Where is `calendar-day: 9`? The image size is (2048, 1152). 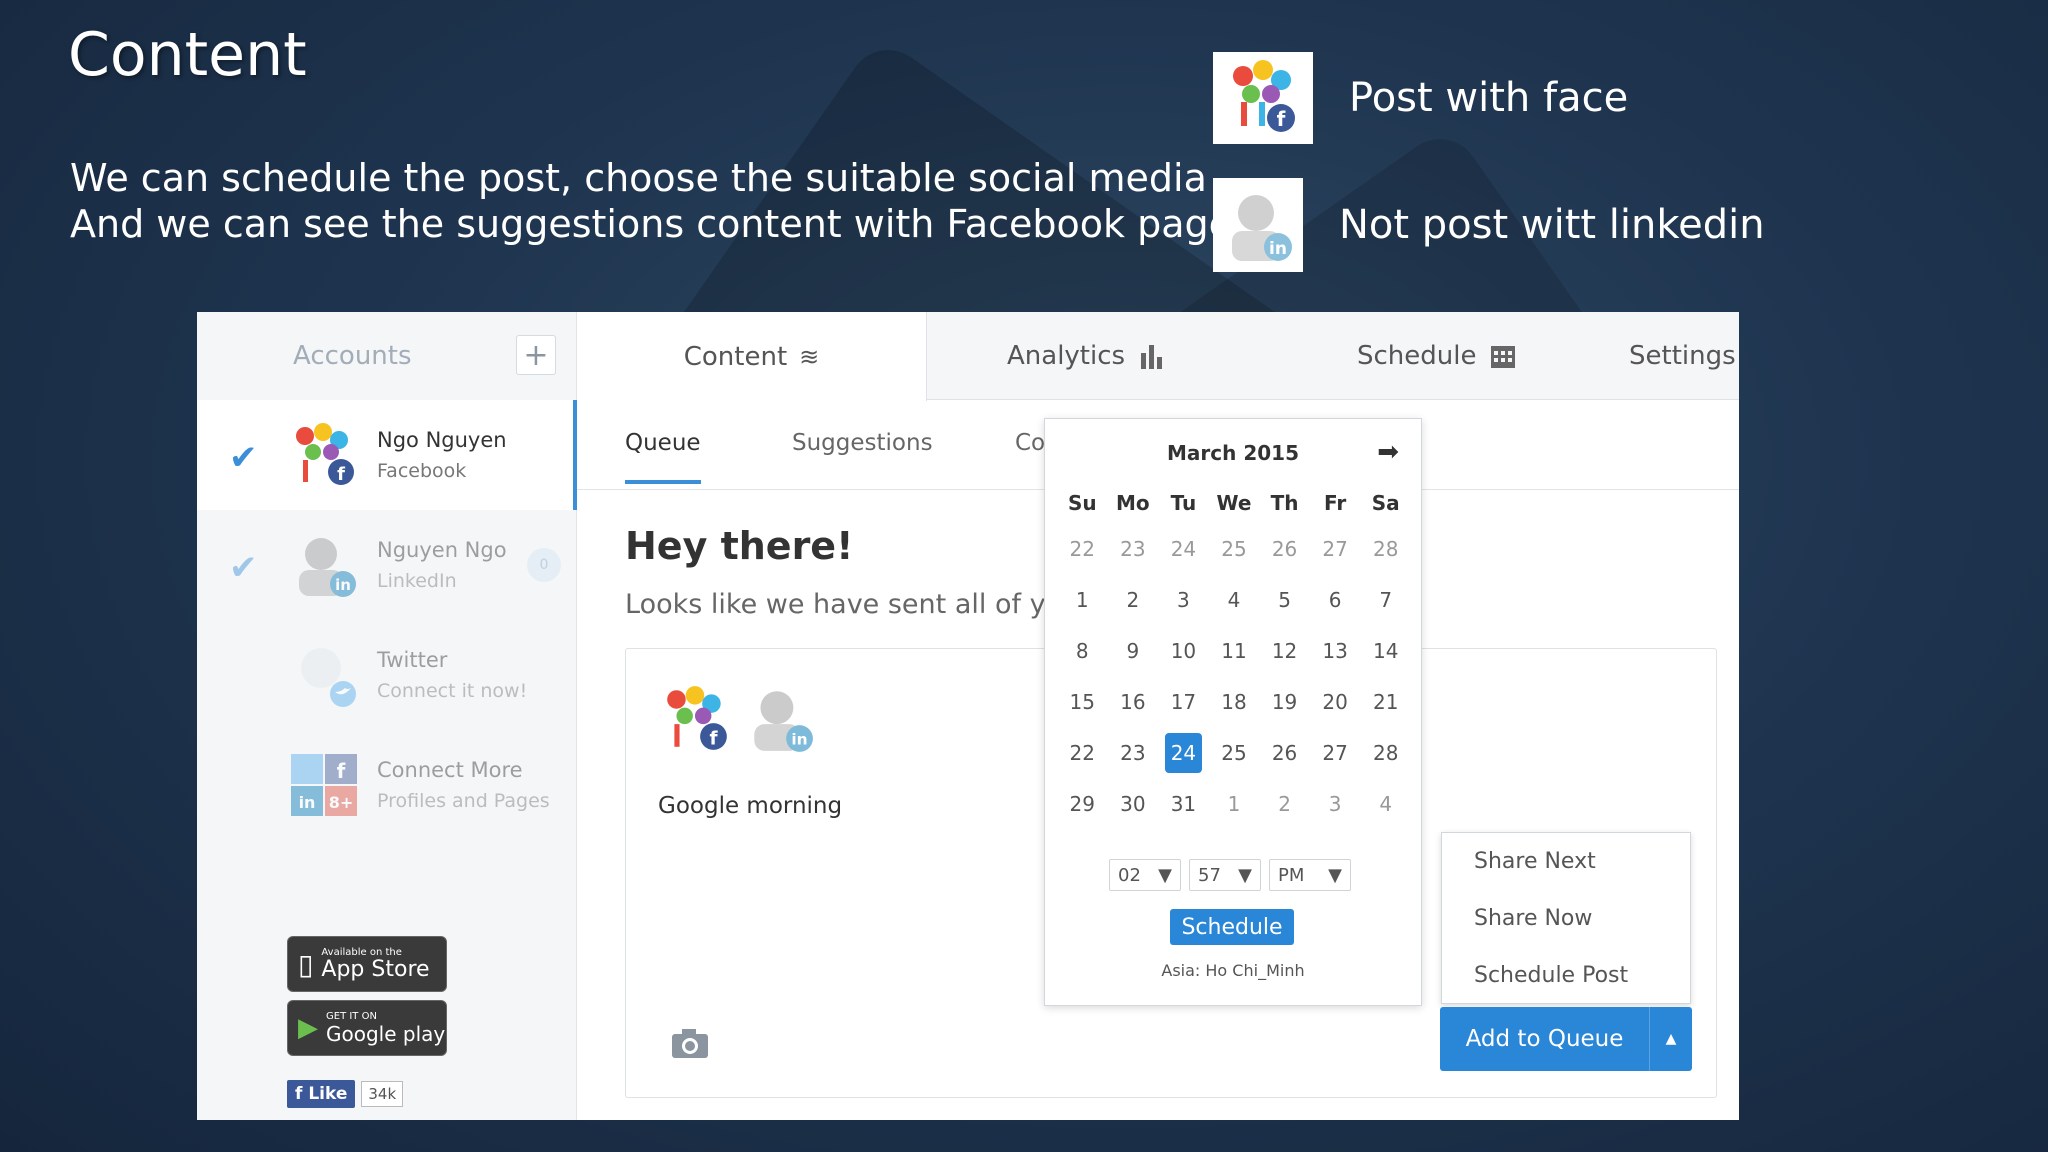 calendar-day: 9 is located at coordinates (1133, 650).